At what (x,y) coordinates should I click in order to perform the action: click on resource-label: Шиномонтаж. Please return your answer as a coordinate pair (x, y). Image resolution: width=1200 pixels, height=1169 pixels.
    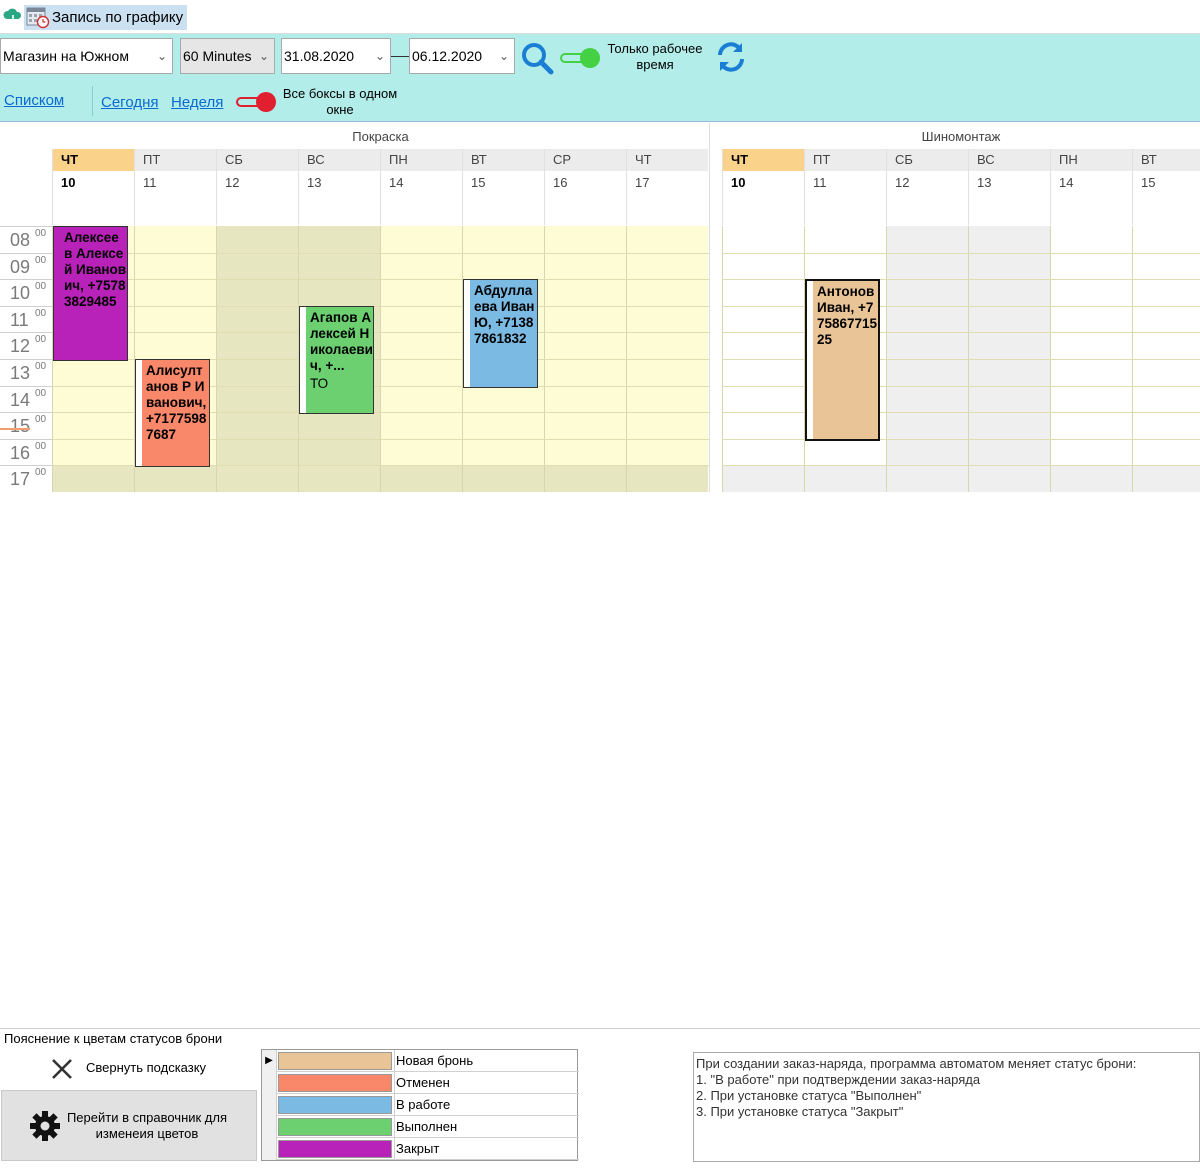
    Looking at the image, I should click on (961, 136).